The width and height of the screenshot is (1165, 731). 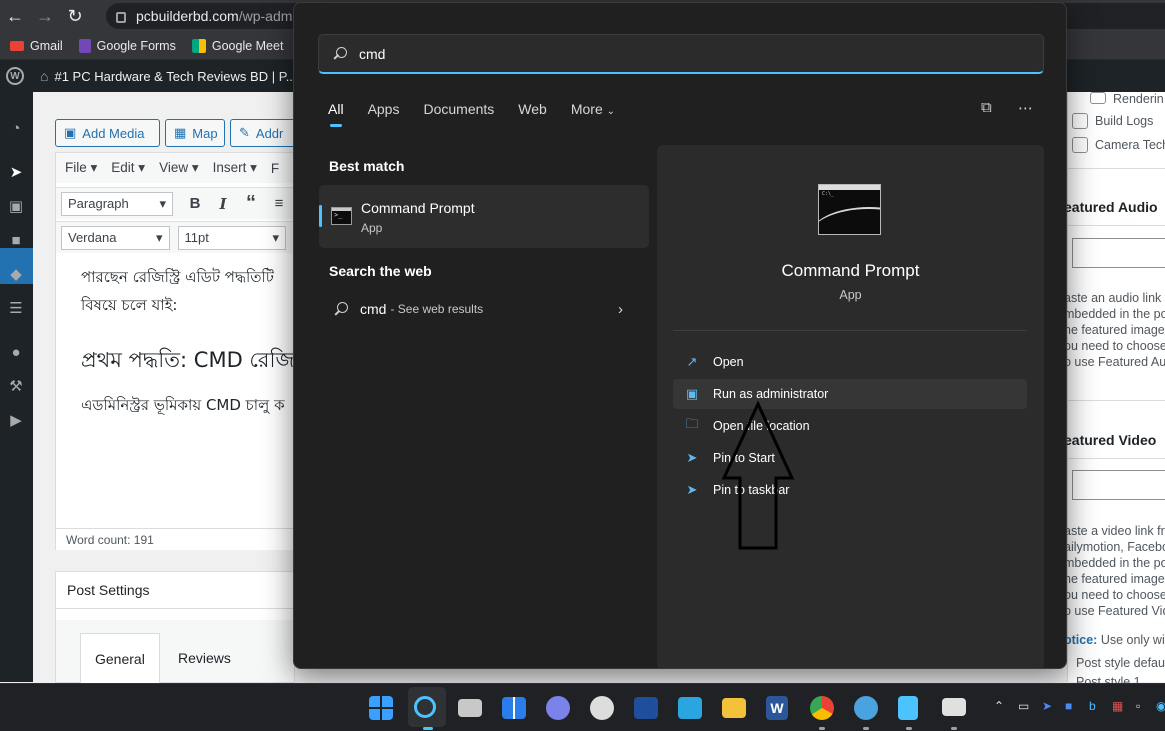 I want to click on add-media-button: ▣ Add Media, so click(x=107, y=133).